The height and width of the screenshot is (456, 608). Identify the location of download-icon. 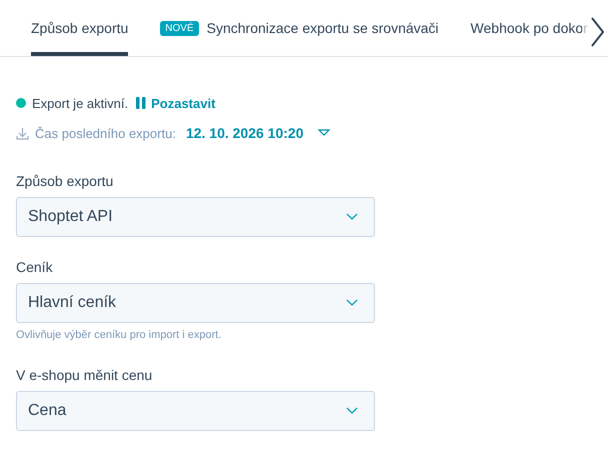
(22, 133).